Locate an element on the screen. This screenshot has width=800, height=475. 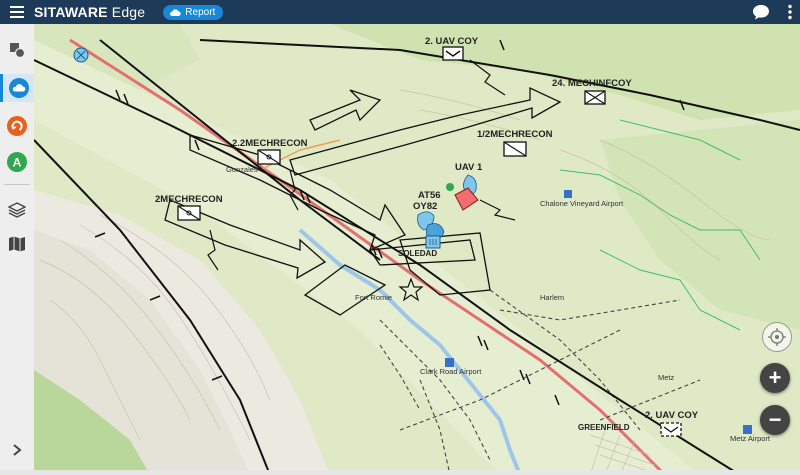
sidebar-item-cloud is located at coordinates (17, 88).